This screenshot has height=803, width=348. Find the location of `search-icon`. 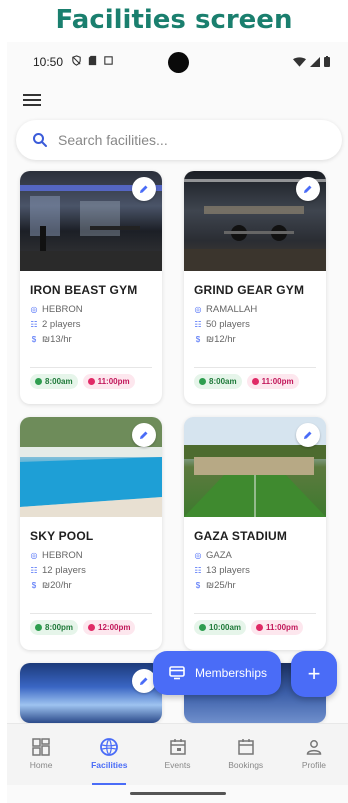

search-icon is located at coordinates (40, 140).